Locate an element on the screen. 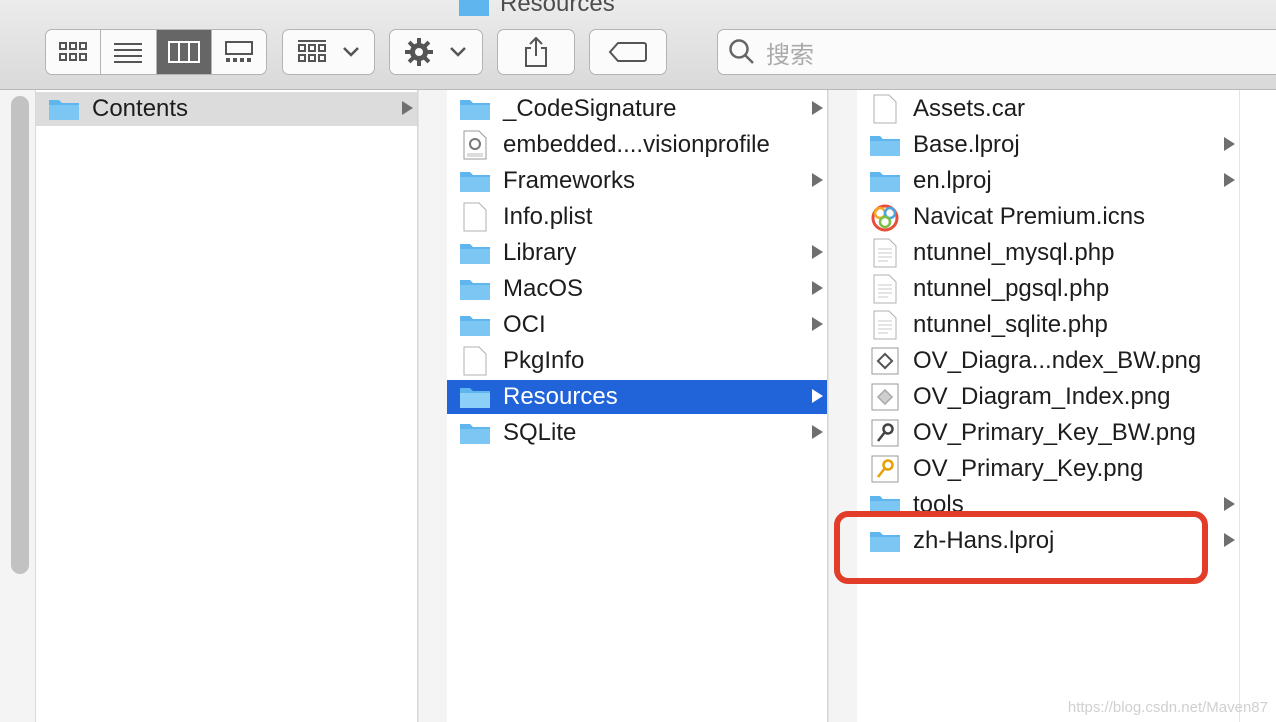  list-item-frameworks: Frameworks is located at coordinates (637, 181).